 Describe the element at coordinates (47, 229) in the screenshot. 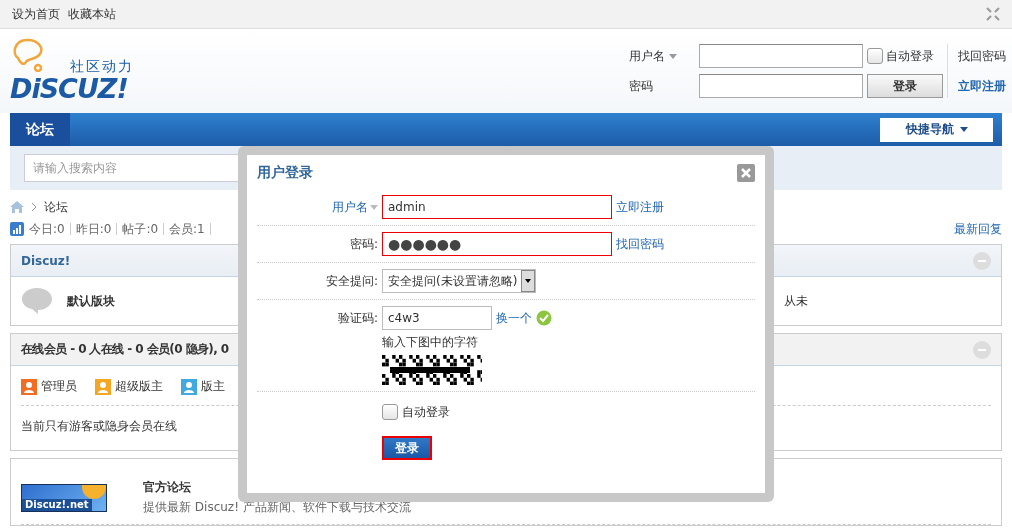

I see `stat-text: 今日:0` at that location.